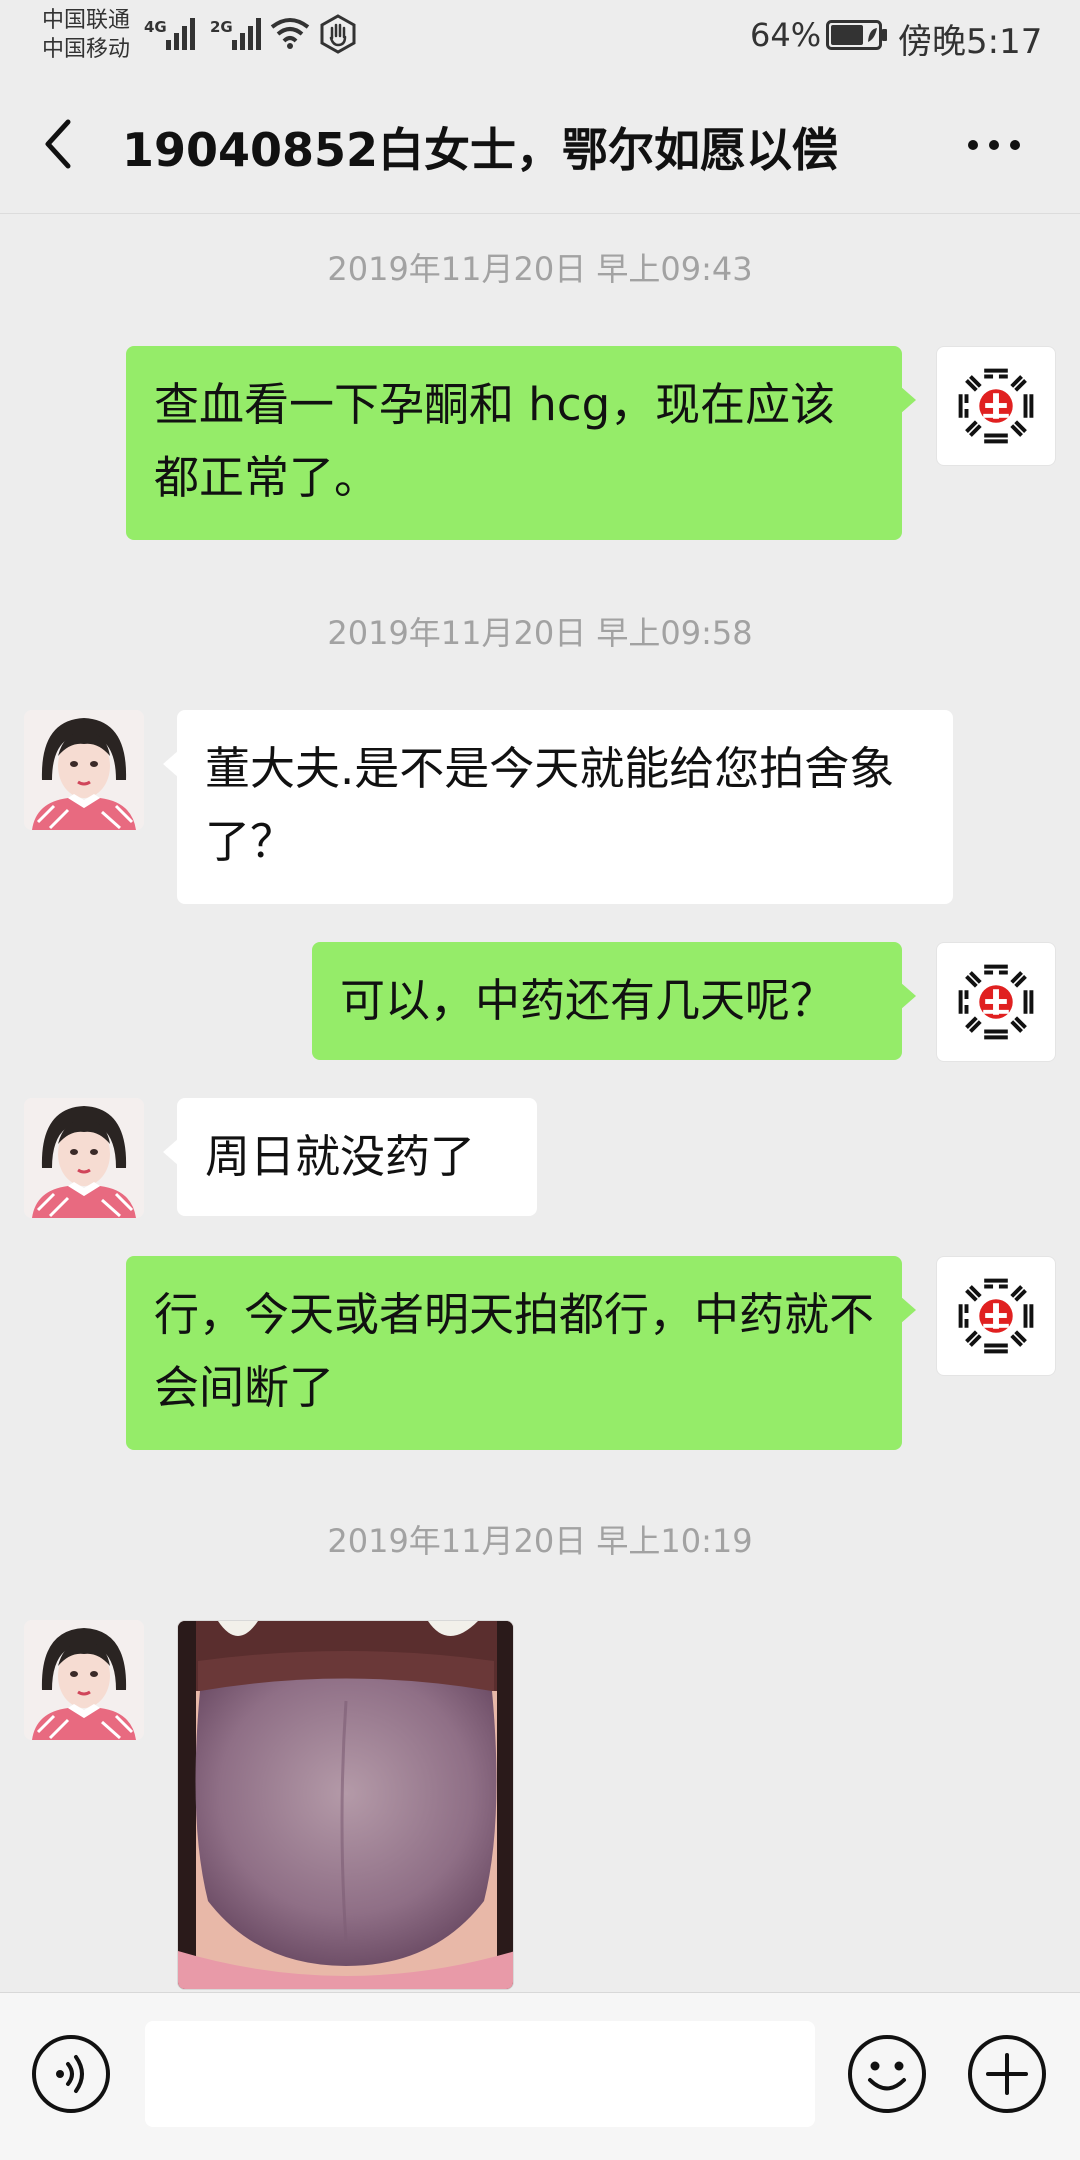  I want to click on chat-header: 19040852白女士，鄂尔如愿以偿, so click(540, 145).